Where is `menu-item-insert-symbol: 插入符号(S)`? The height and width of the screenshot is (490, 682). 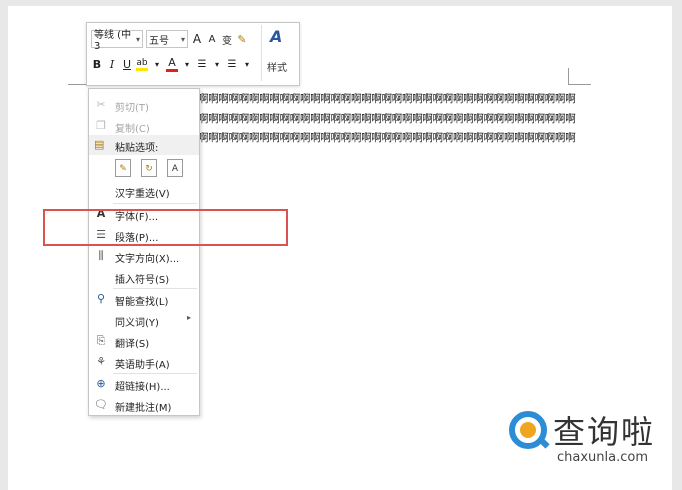 menu-item-insert-symbol: 插入符号(S) is located at coordinates (144, 277).